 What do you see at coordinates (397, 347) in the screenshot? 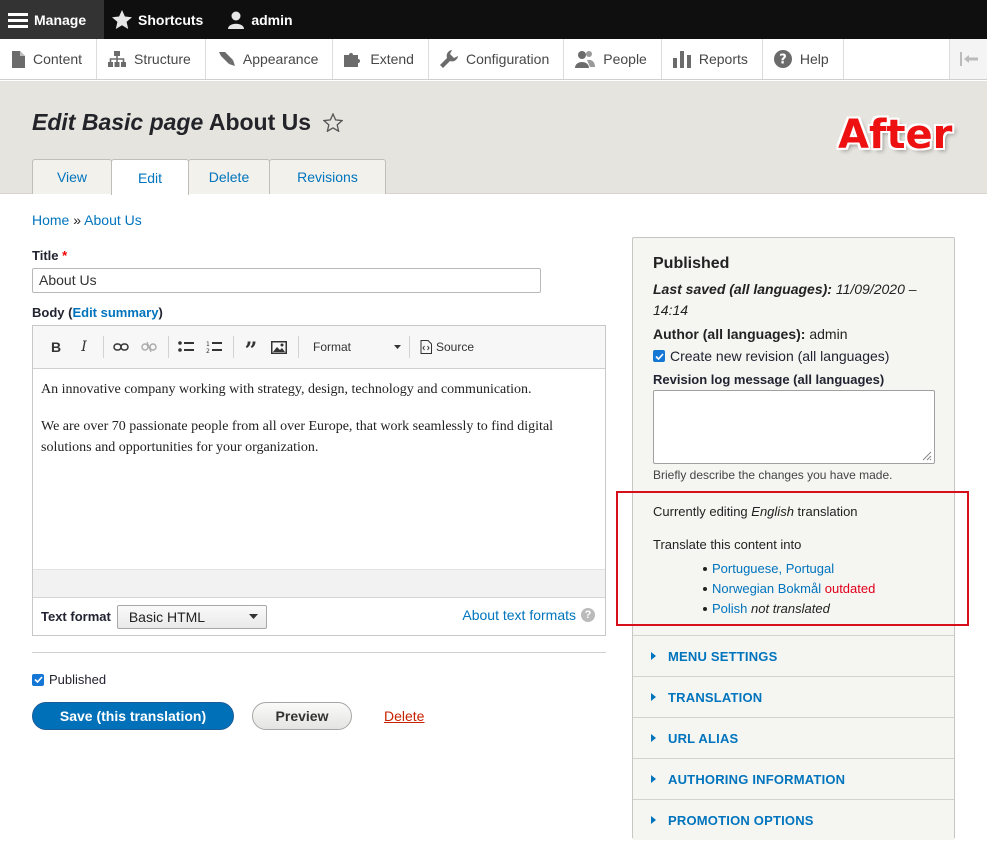
I see `caret-down-icon` at bounding box center [397, 347].